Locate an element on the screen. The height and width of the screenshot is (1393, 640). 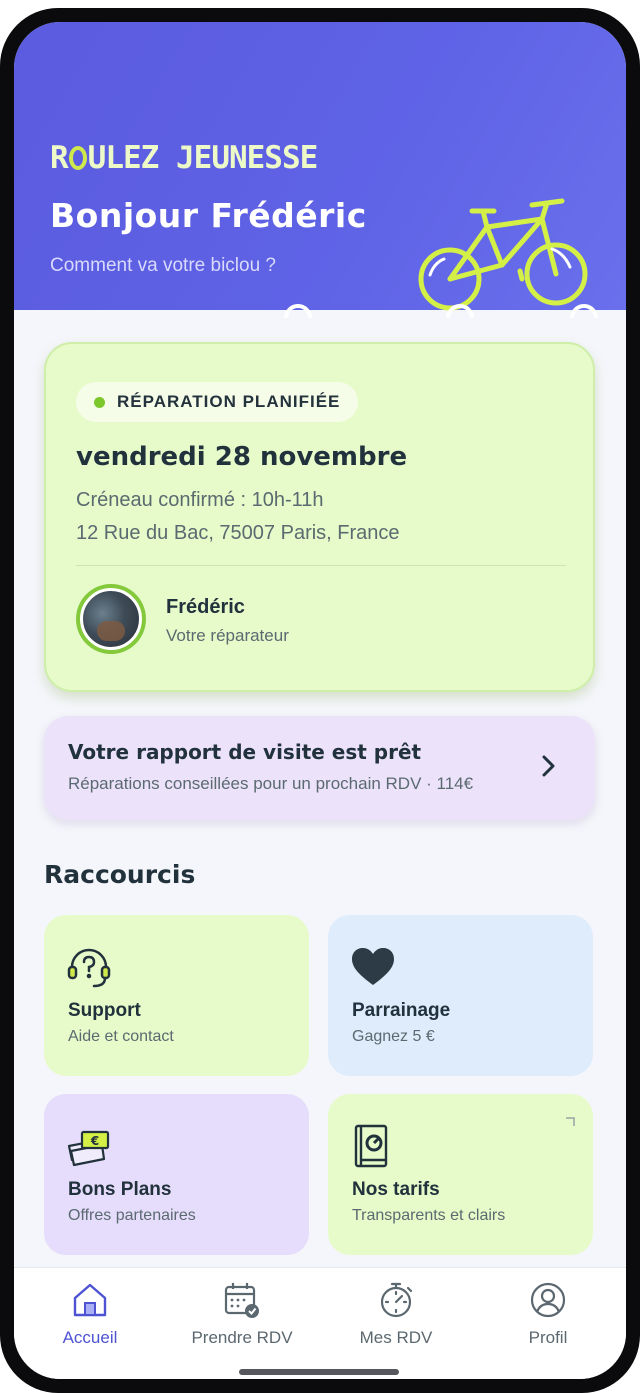
avatar-photo is located at coordinates (111, 619).